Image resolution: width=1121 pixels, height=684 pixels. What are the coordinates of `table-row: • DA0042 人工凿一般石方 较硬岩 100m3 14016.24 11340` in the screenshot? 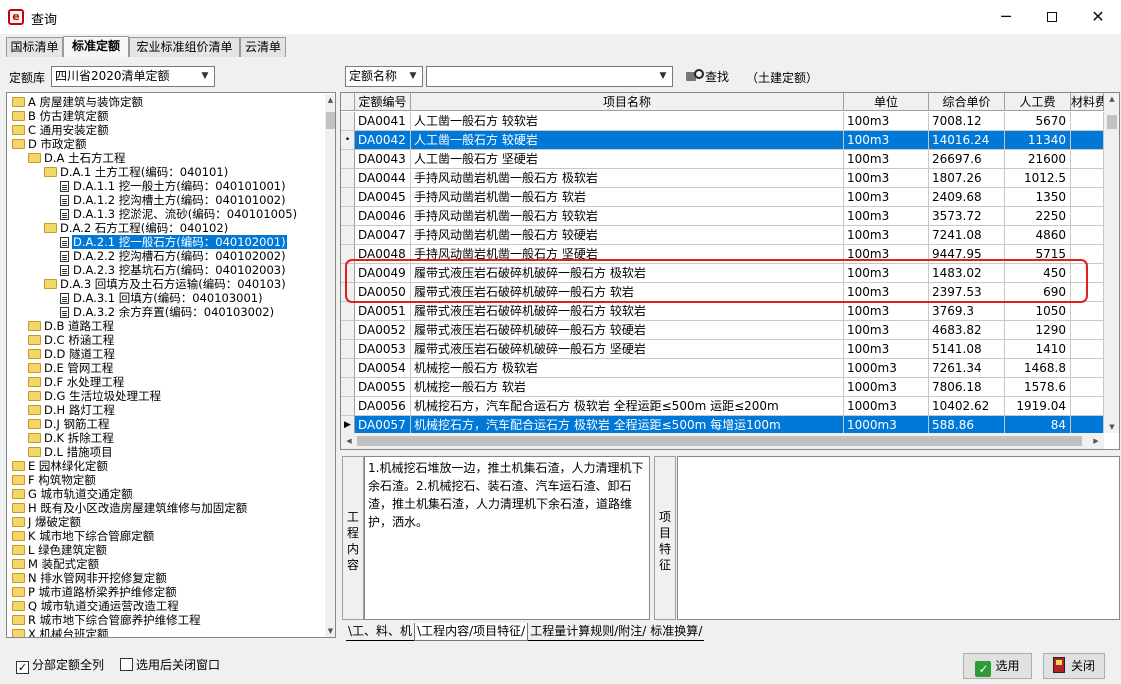 It's located at (722, 140).